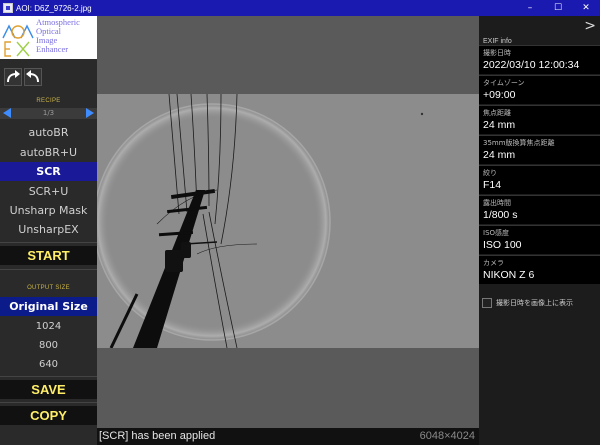  I want to click on recipe-pager: 1/3, so click(48, 113).